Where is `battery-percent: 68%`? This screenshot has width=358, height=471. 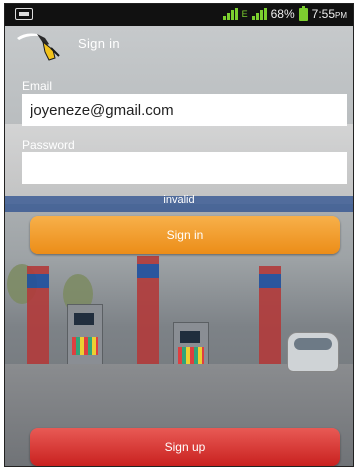 battery-percent: 68% is located at coordinates (282, 14).